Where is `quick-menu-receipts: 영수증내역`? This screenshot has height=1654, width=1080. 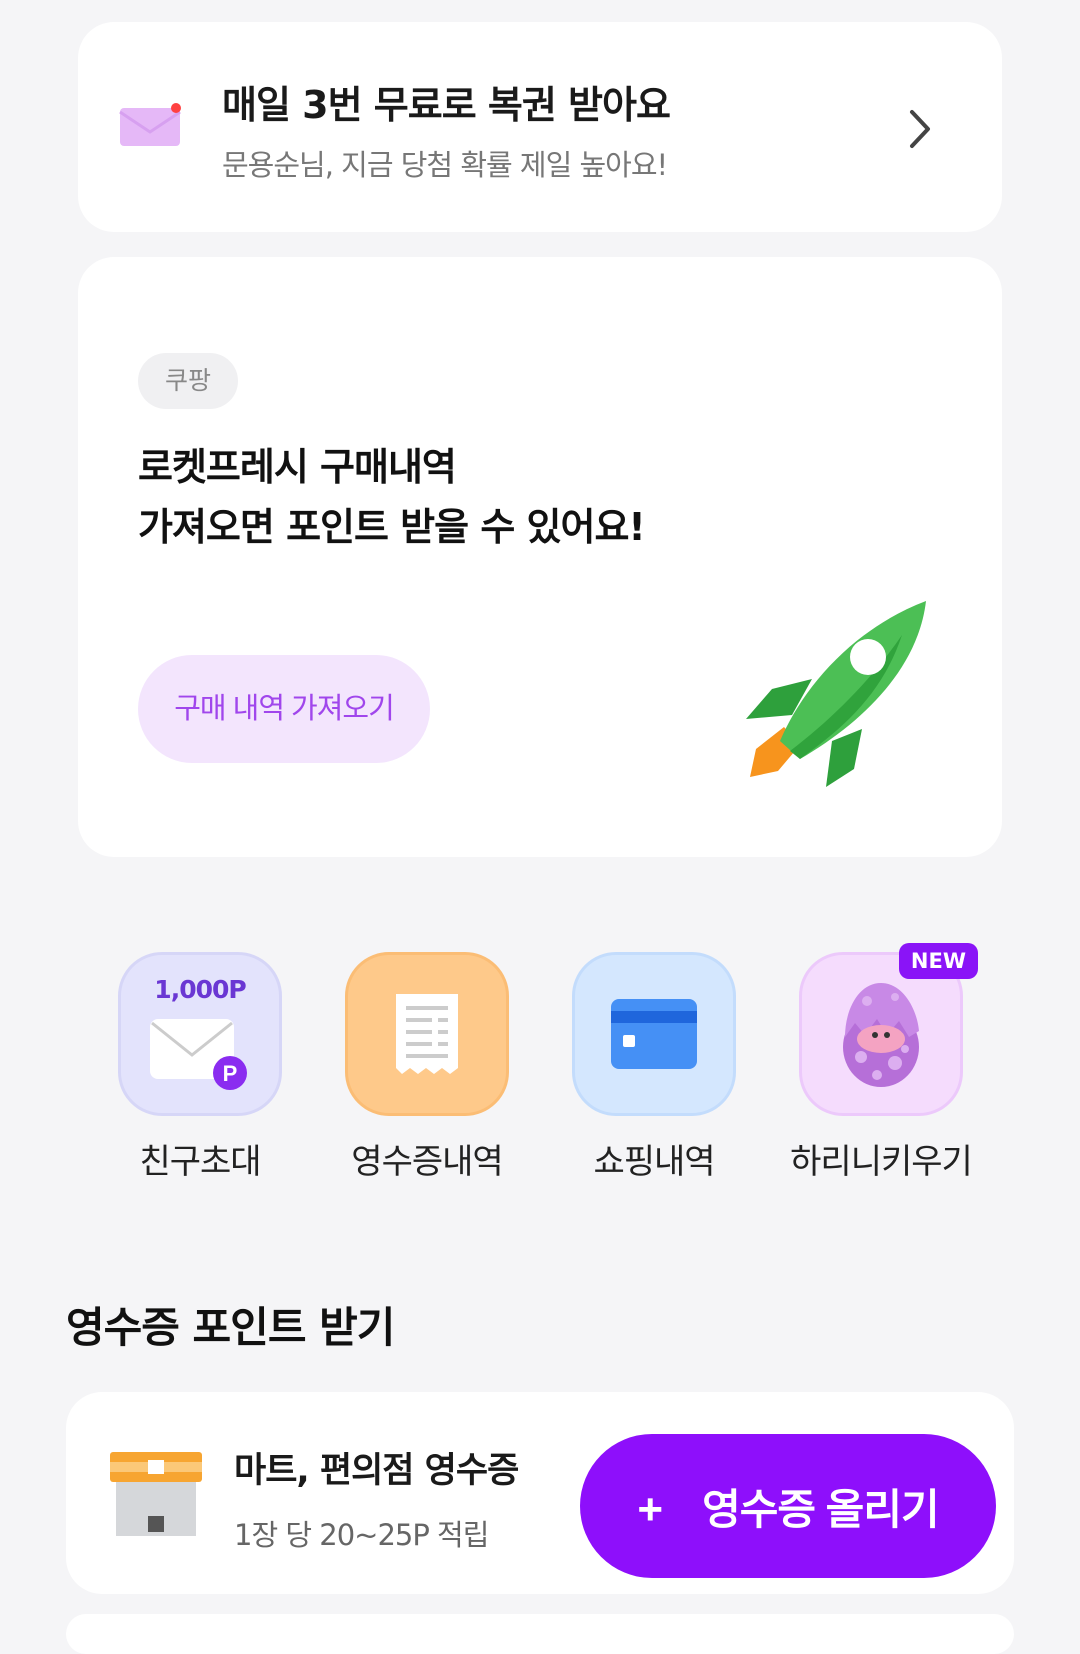 quick-menu-receipts: 영수증내역 is located at coordinates (427, 1067).